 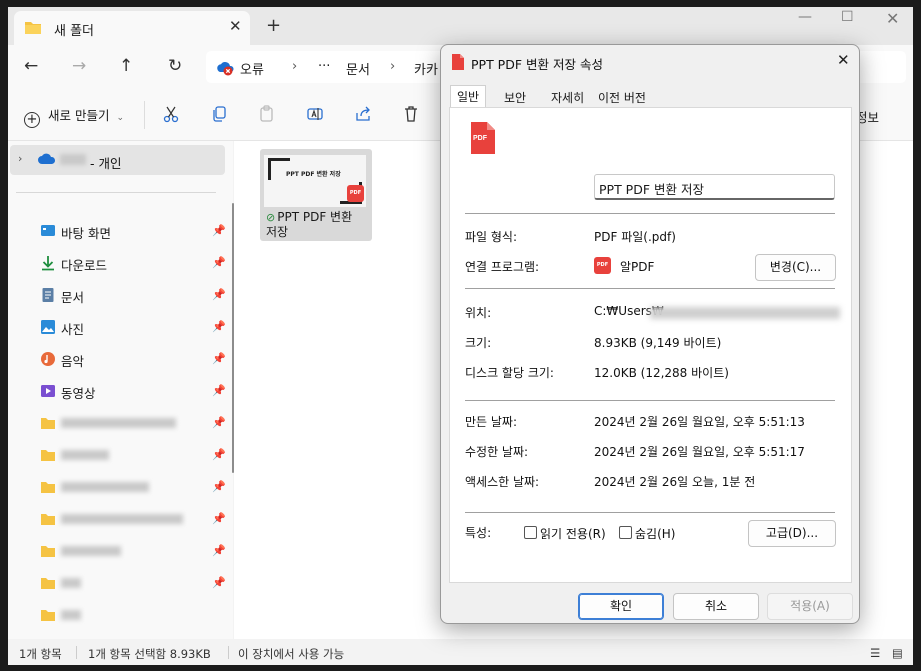 What do you see at coordinates (131, 327) in the screenshot?
I see `sidebar-item-pictures: 사진 📌` at bounding box center [131, 327].